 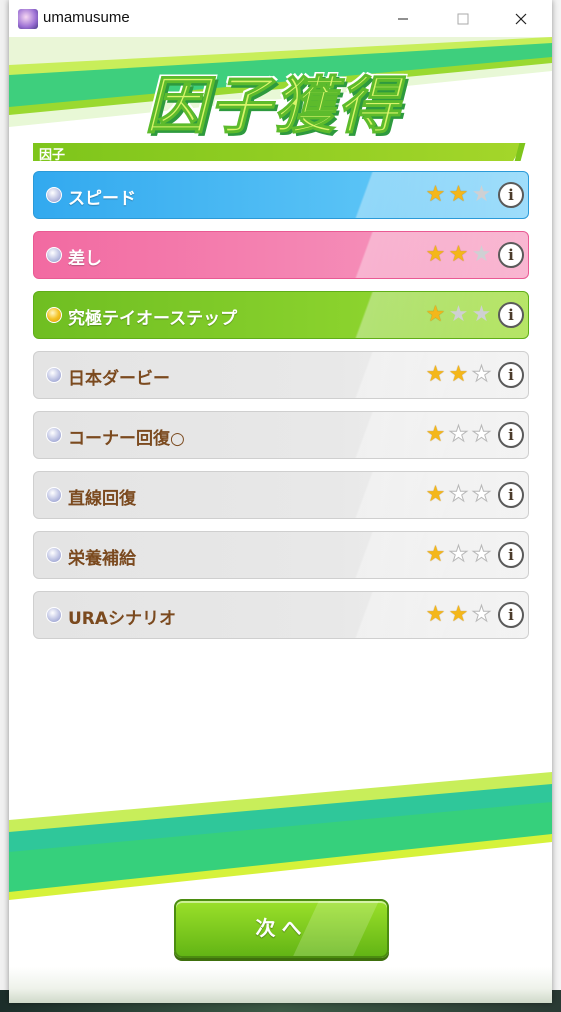 What do you see at coordinates (126, 439) in the screenshot?
I see `factor-name: コーナー回復○` at bounding box center [126, 439].